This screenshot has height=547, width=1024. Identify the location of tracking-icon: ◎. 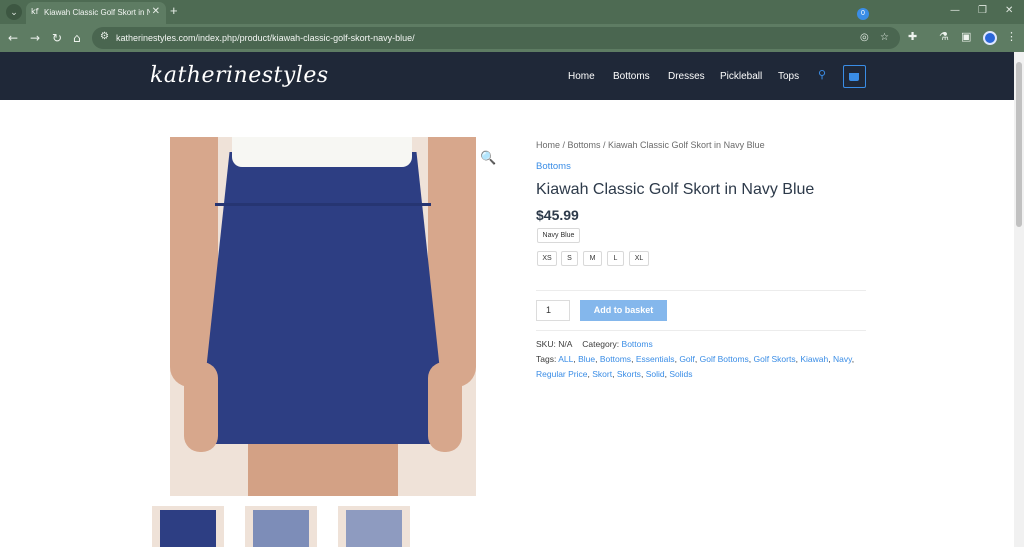
(864, 37).